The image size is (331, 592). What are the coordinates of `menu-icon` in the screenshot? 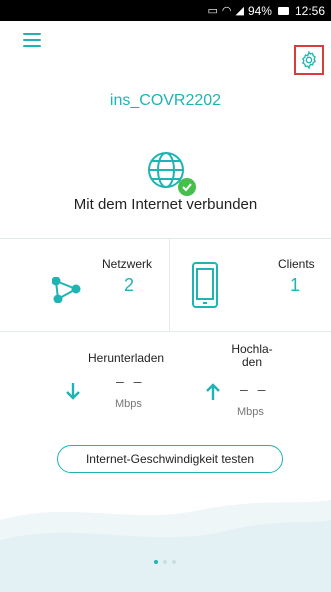 It's located at (32, 34).